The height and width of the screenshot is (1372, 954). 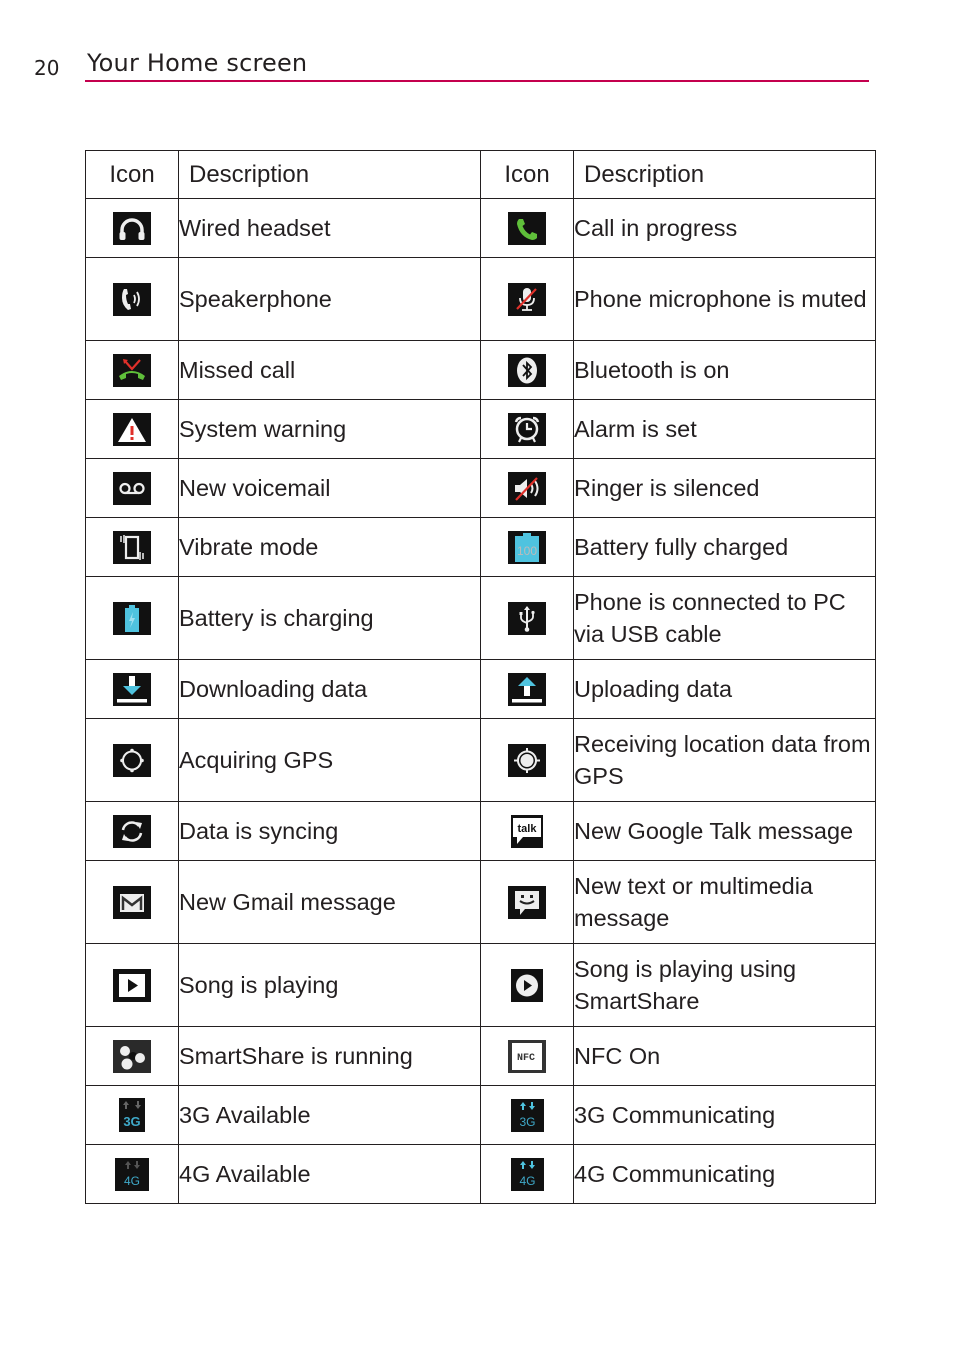 I want to click on call-in-progress-icon, so click(x=527, y=228).